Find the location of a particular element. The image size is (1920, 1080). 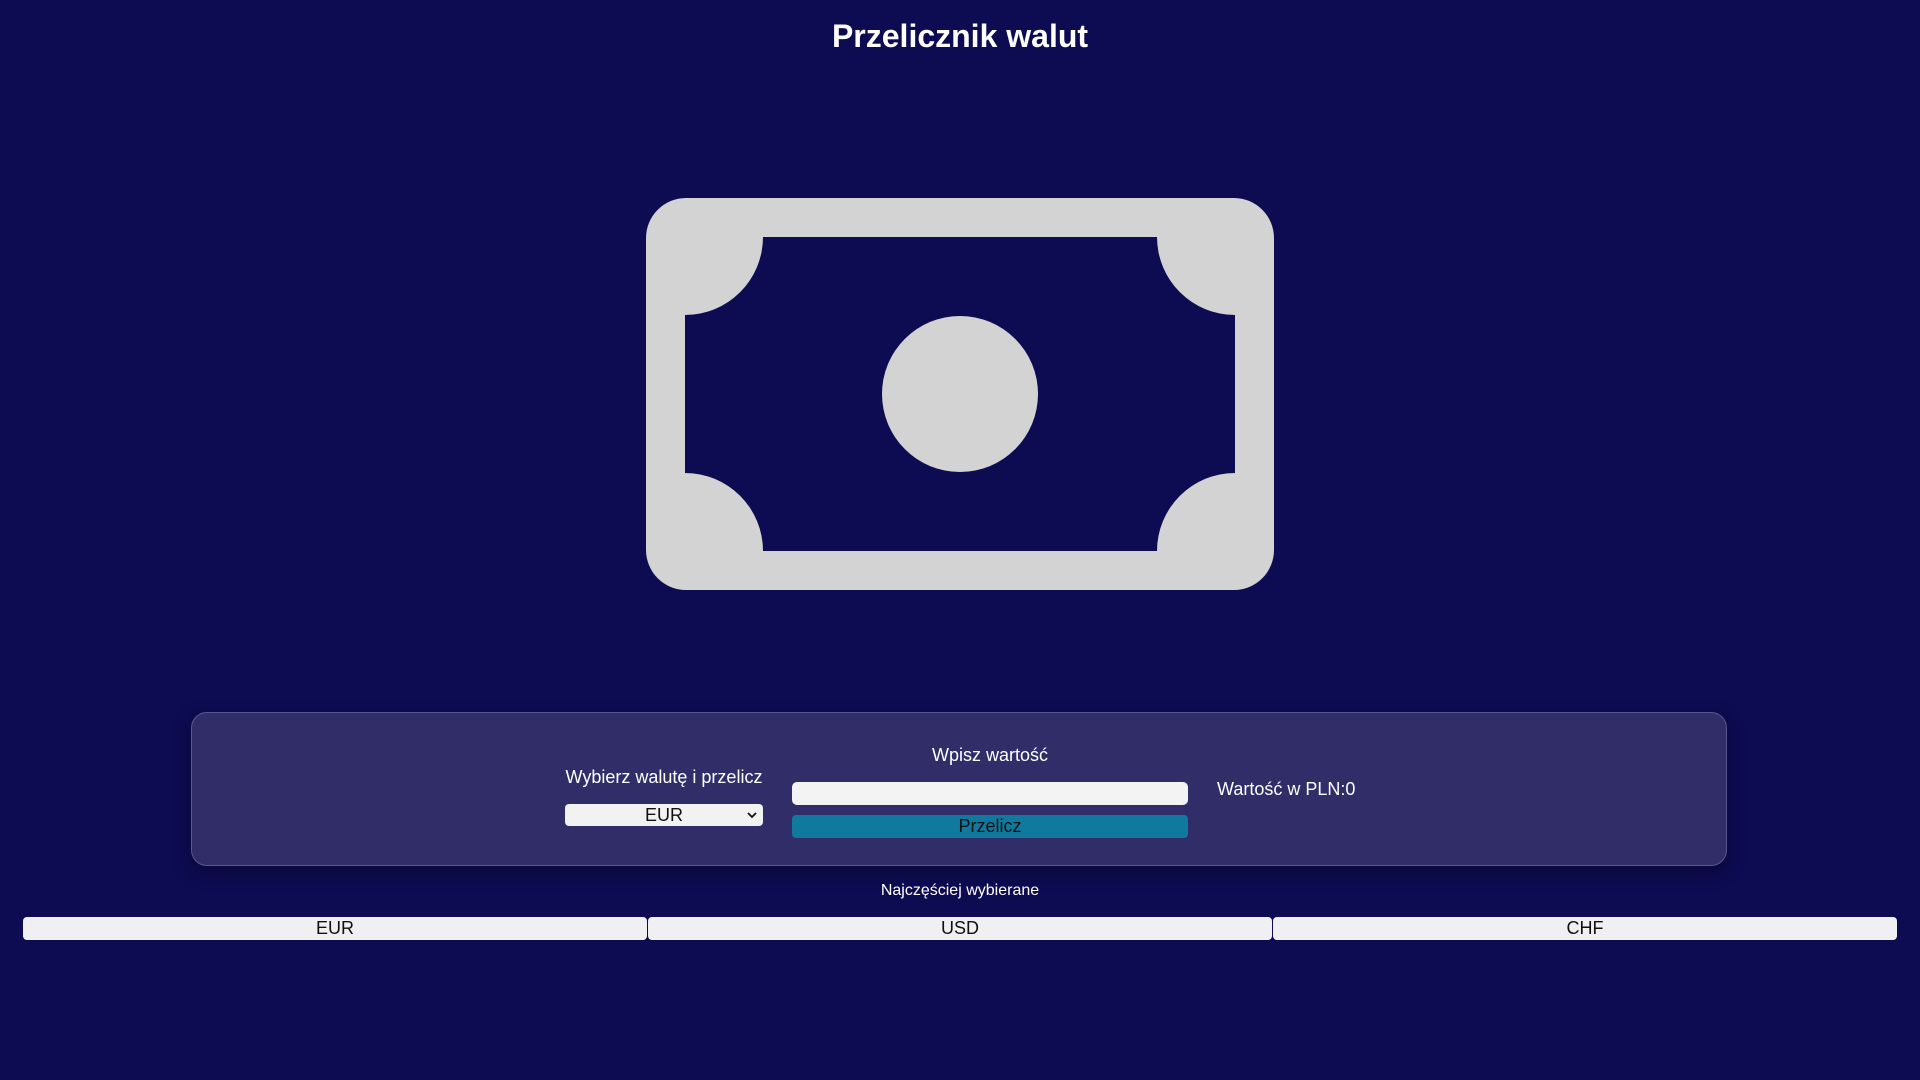

amount-input is located at coordinates (990, 793).